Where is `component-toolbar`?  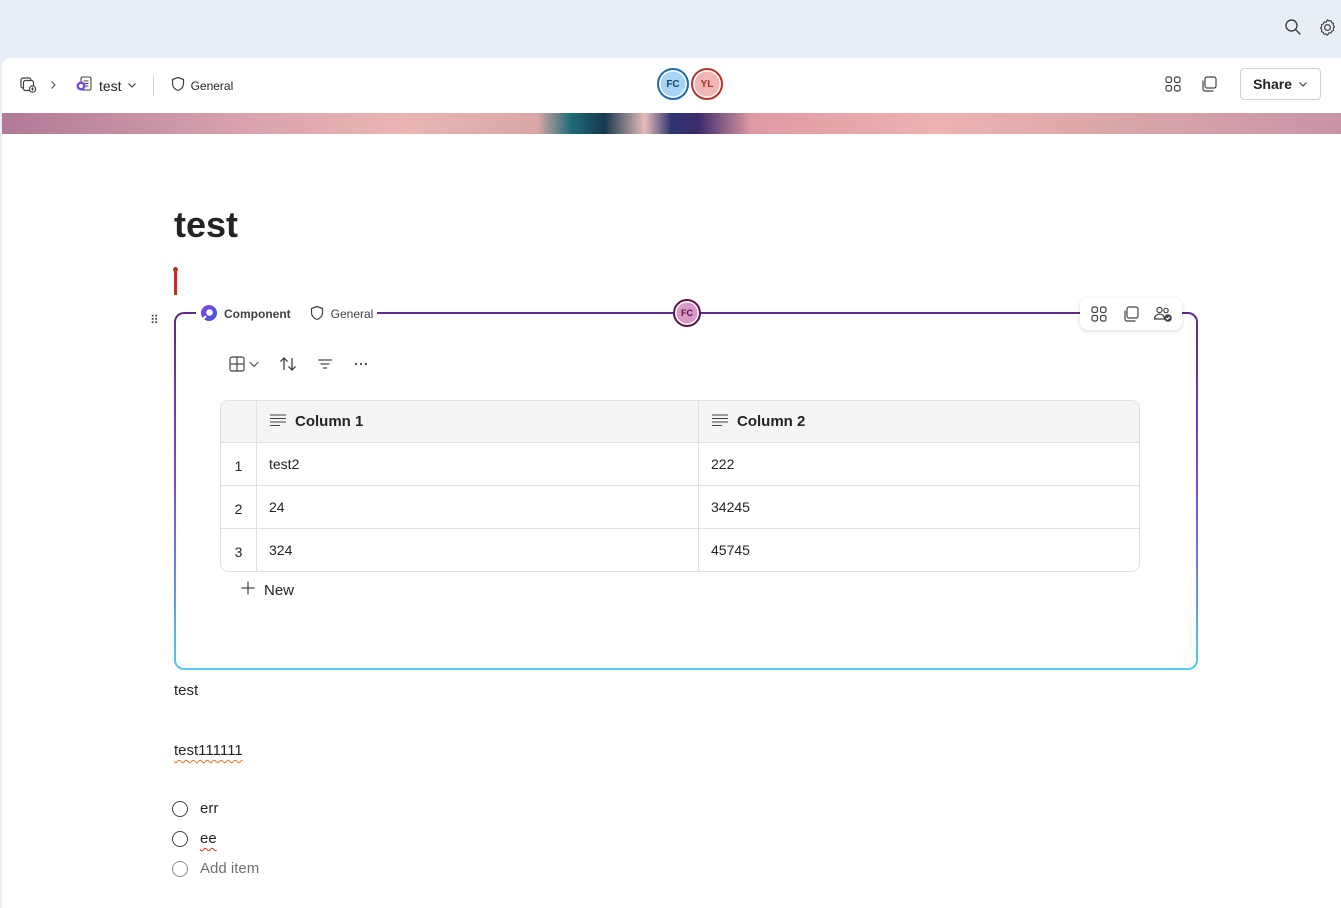
component-toolbar is located at coordinates (1131, 314).